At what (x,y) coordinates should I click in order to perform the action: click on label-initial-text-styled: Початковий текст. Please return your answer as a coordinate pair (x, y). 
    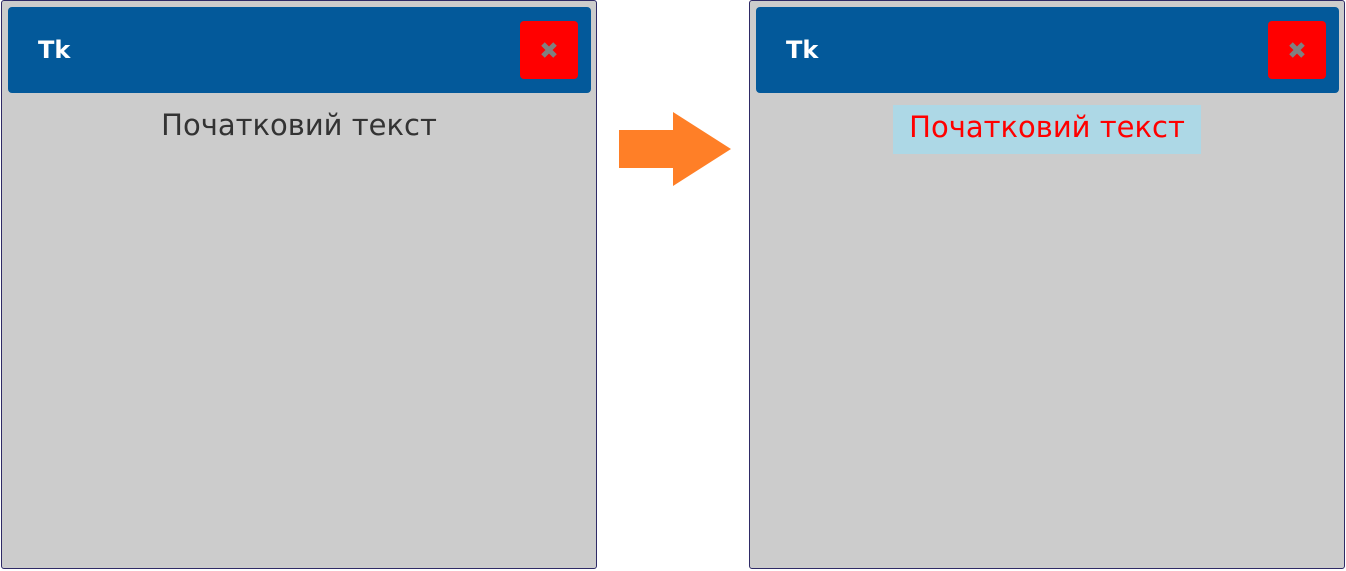
    Looking at the image, I should click on (1047, 129).